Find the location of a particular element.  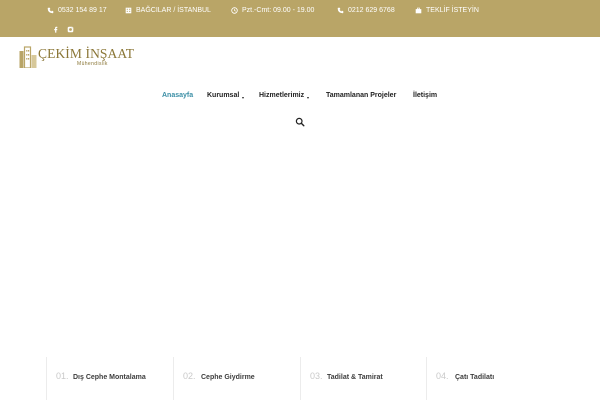

nav-item-anasayfa: Anasayfa is located at coordinates (177, 95).